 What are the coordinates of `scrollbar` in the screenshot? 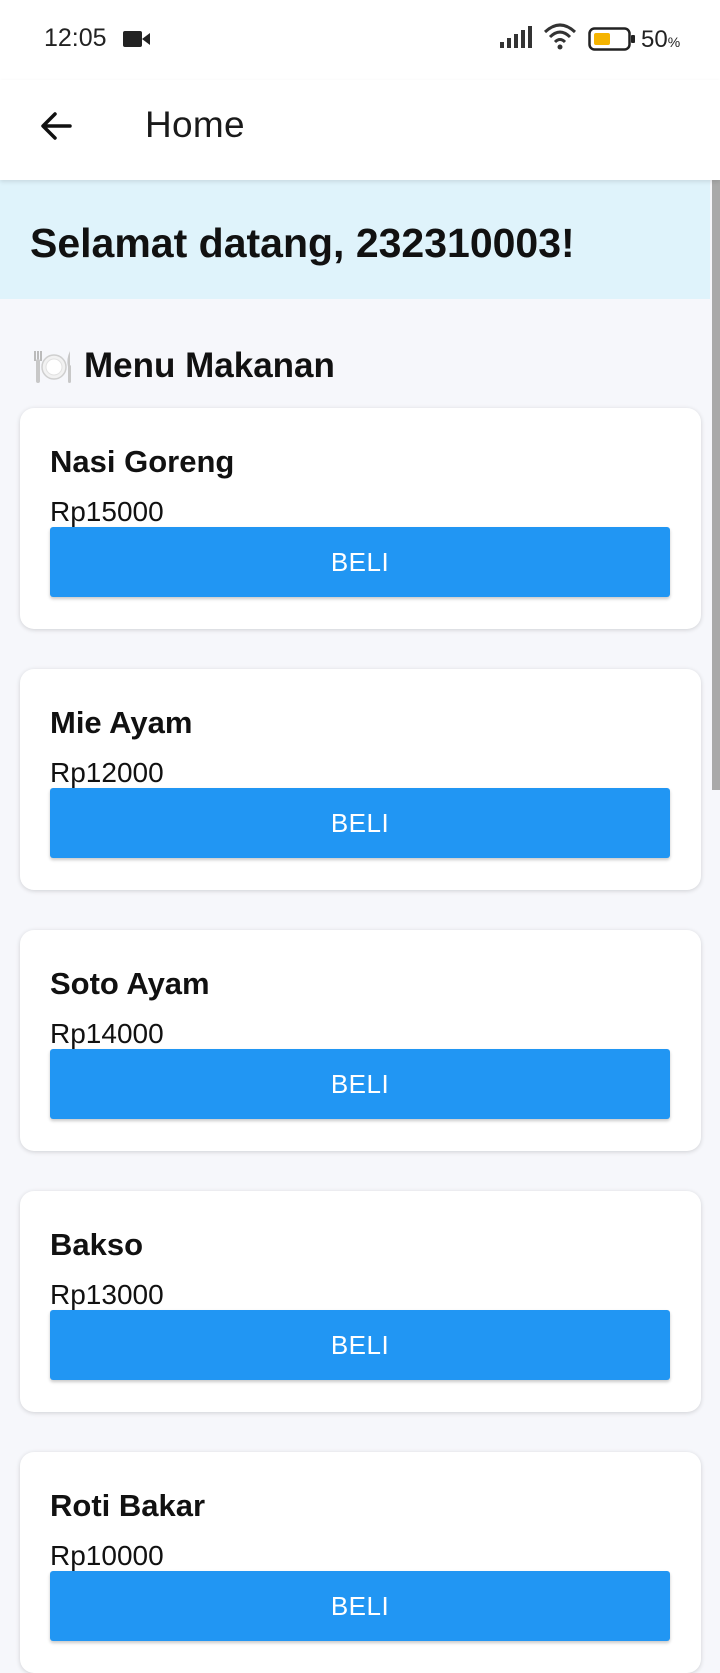 It's located at (716, 485).